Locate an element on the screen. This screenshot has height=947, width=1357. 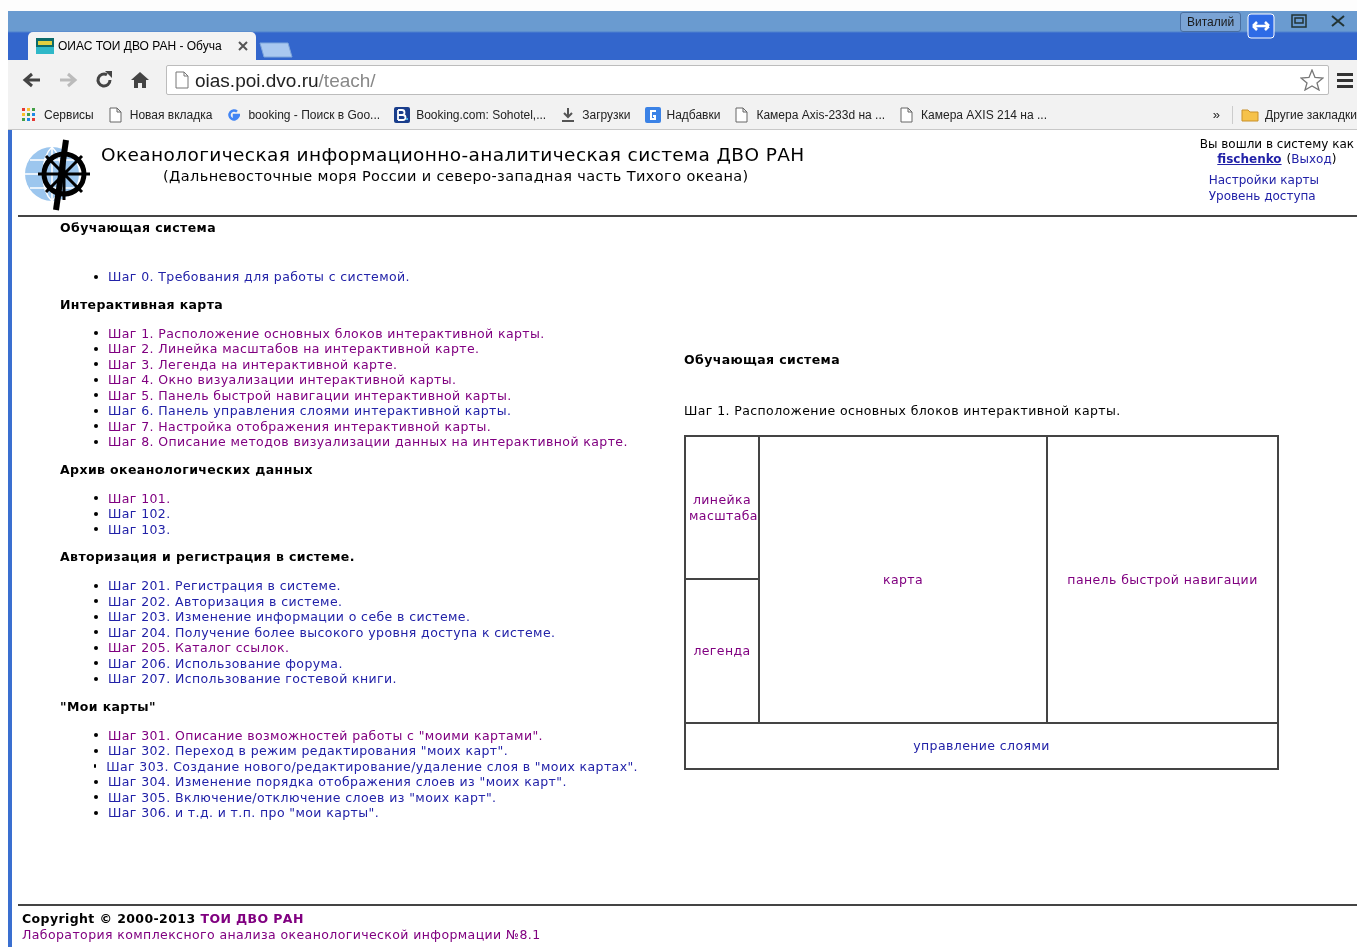
diagram-block-link: панель быстрой навигации is located at coordinates (1162, 579).